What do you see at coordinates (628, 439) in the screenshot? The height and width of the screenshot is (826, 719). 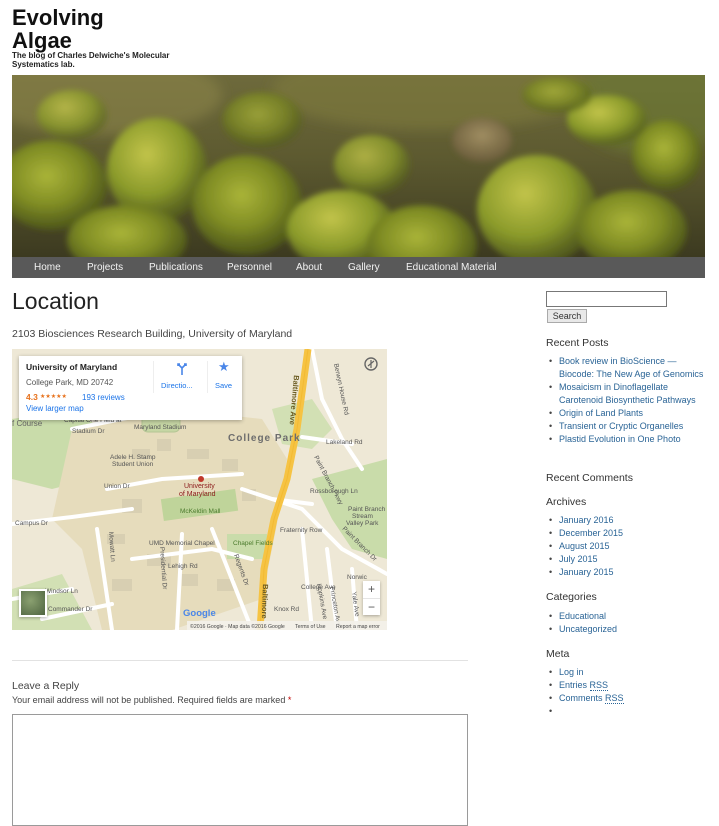 I see `recent-post-item: Plastid Evolution in One Photo` at bounding box center [628, 439].